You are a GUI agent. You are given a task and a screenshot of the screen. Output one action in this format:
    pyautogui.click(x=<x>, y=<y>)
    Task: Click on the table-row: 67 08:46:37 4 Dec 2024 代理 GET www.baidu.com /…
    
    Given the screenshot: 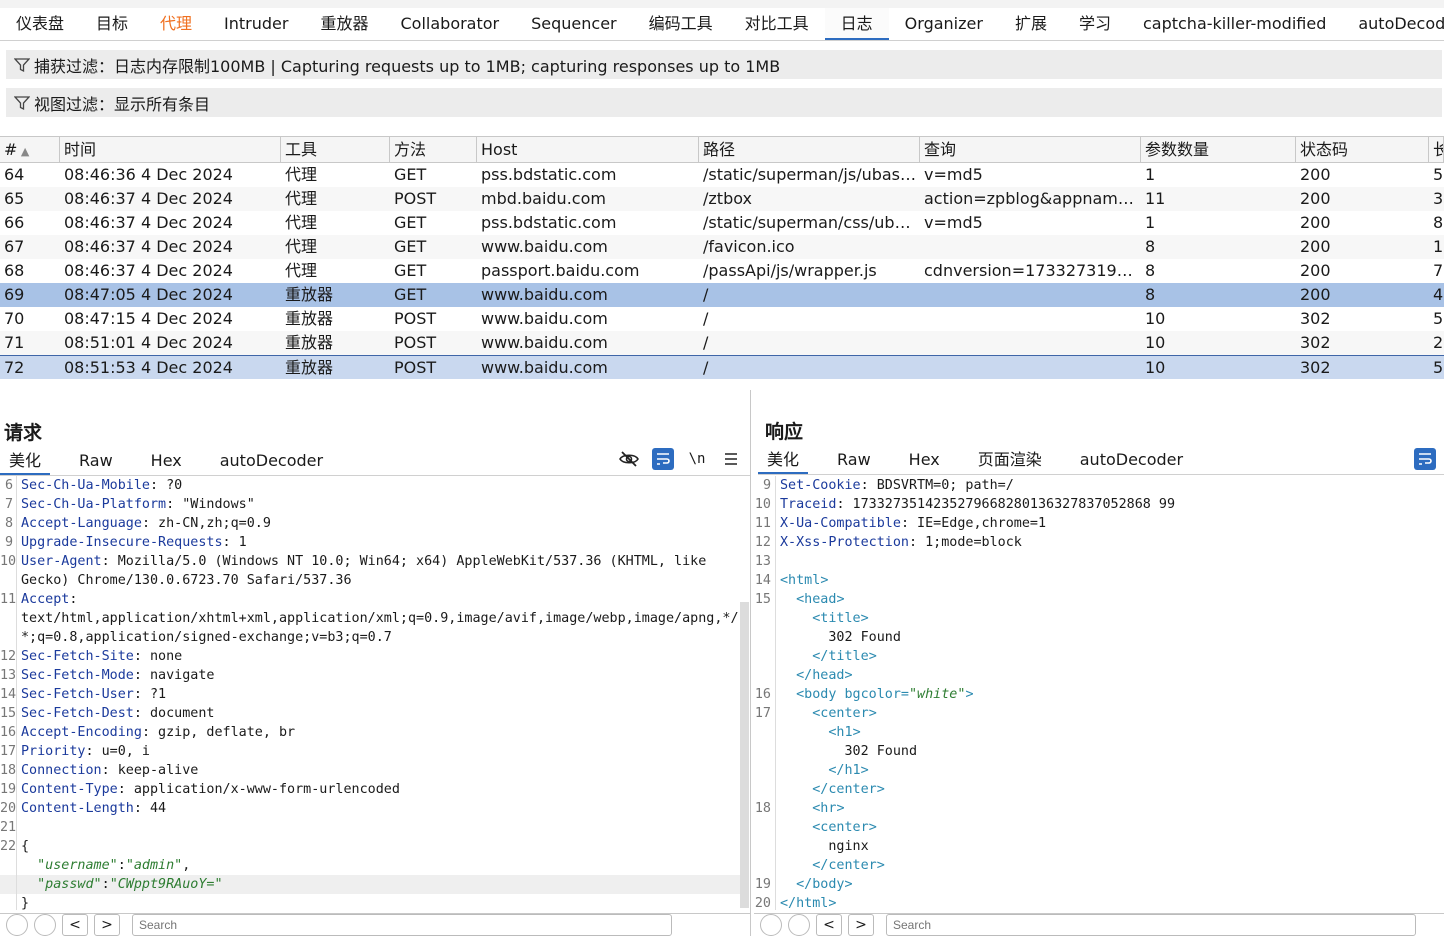 What is the action you would take?
    pyautogui.click(x=722, y=247)
    